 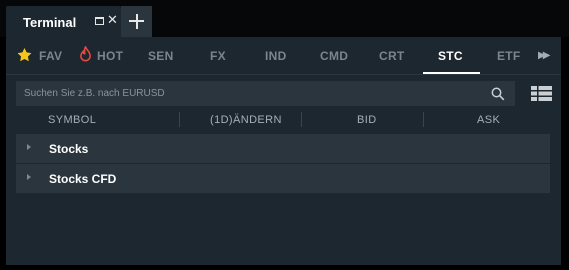 What do you see at coordinates (367, 120) in the screenshot?
I see `column-bid: BID` at bounding box center [367, 120].